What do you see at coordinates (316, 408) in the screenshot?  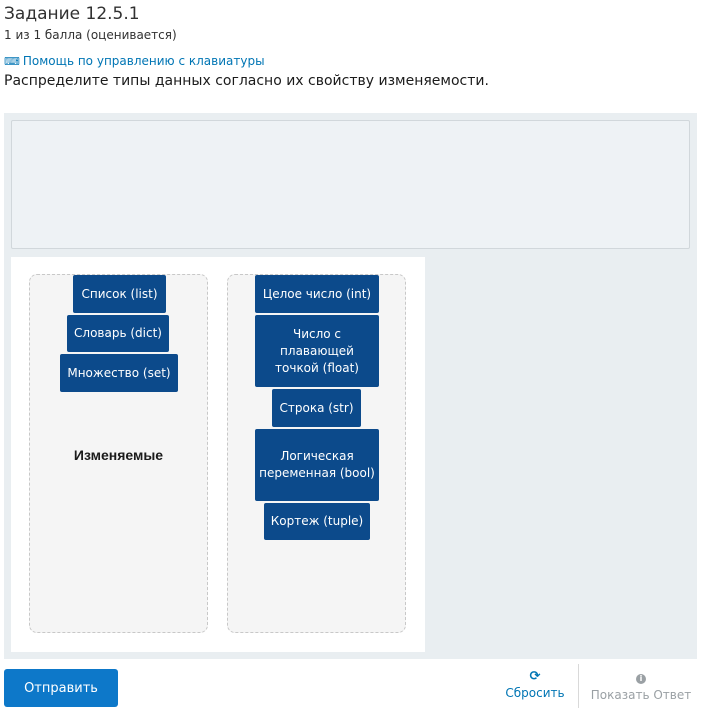 I see `draggable-item: Строка (str)` at bounding box center [316, 408].